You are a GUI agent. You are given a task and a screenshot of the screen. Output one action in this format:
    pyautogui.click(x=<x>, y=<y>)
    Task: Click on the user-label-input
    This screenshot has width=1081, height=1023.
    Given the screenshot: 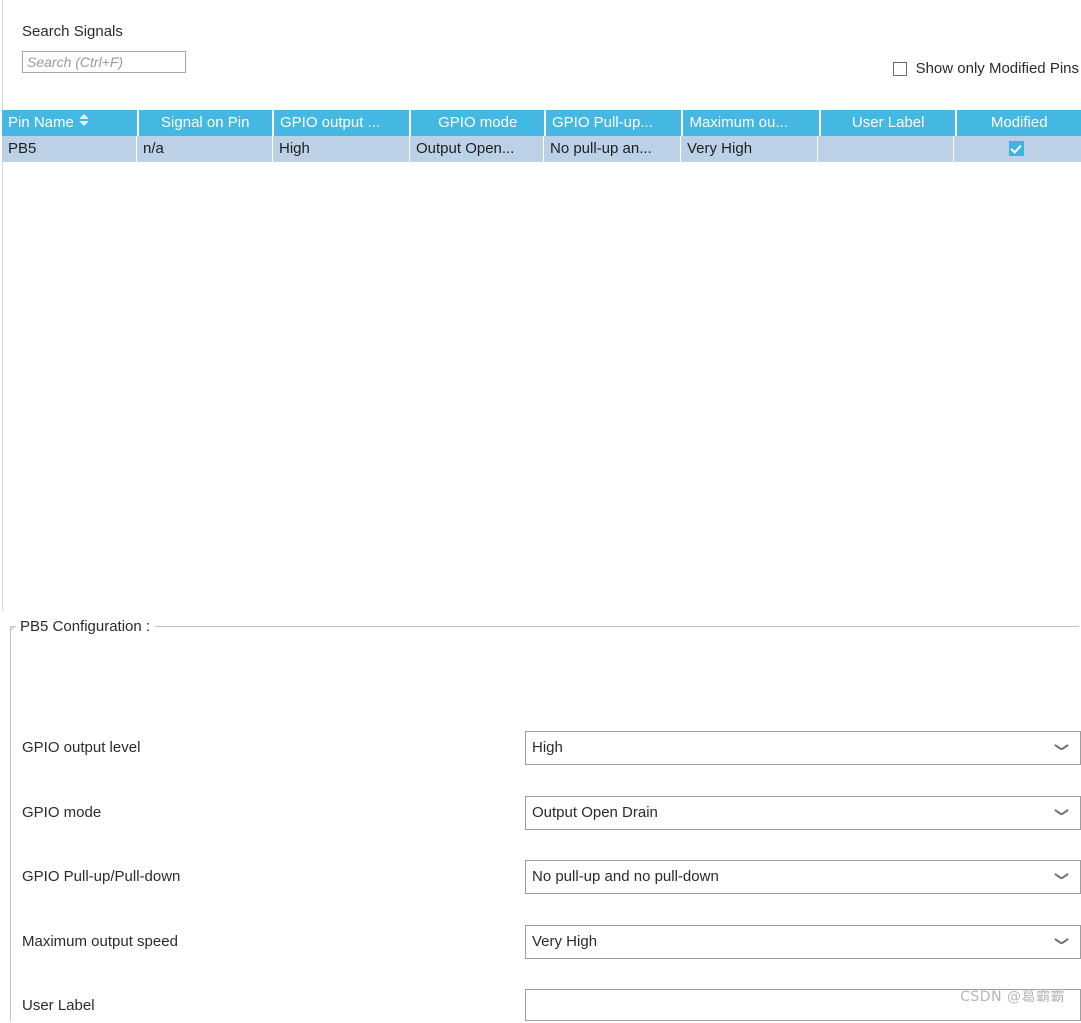 What is the action you would take?
    pyautogui.click(x=803, y=1005)
    